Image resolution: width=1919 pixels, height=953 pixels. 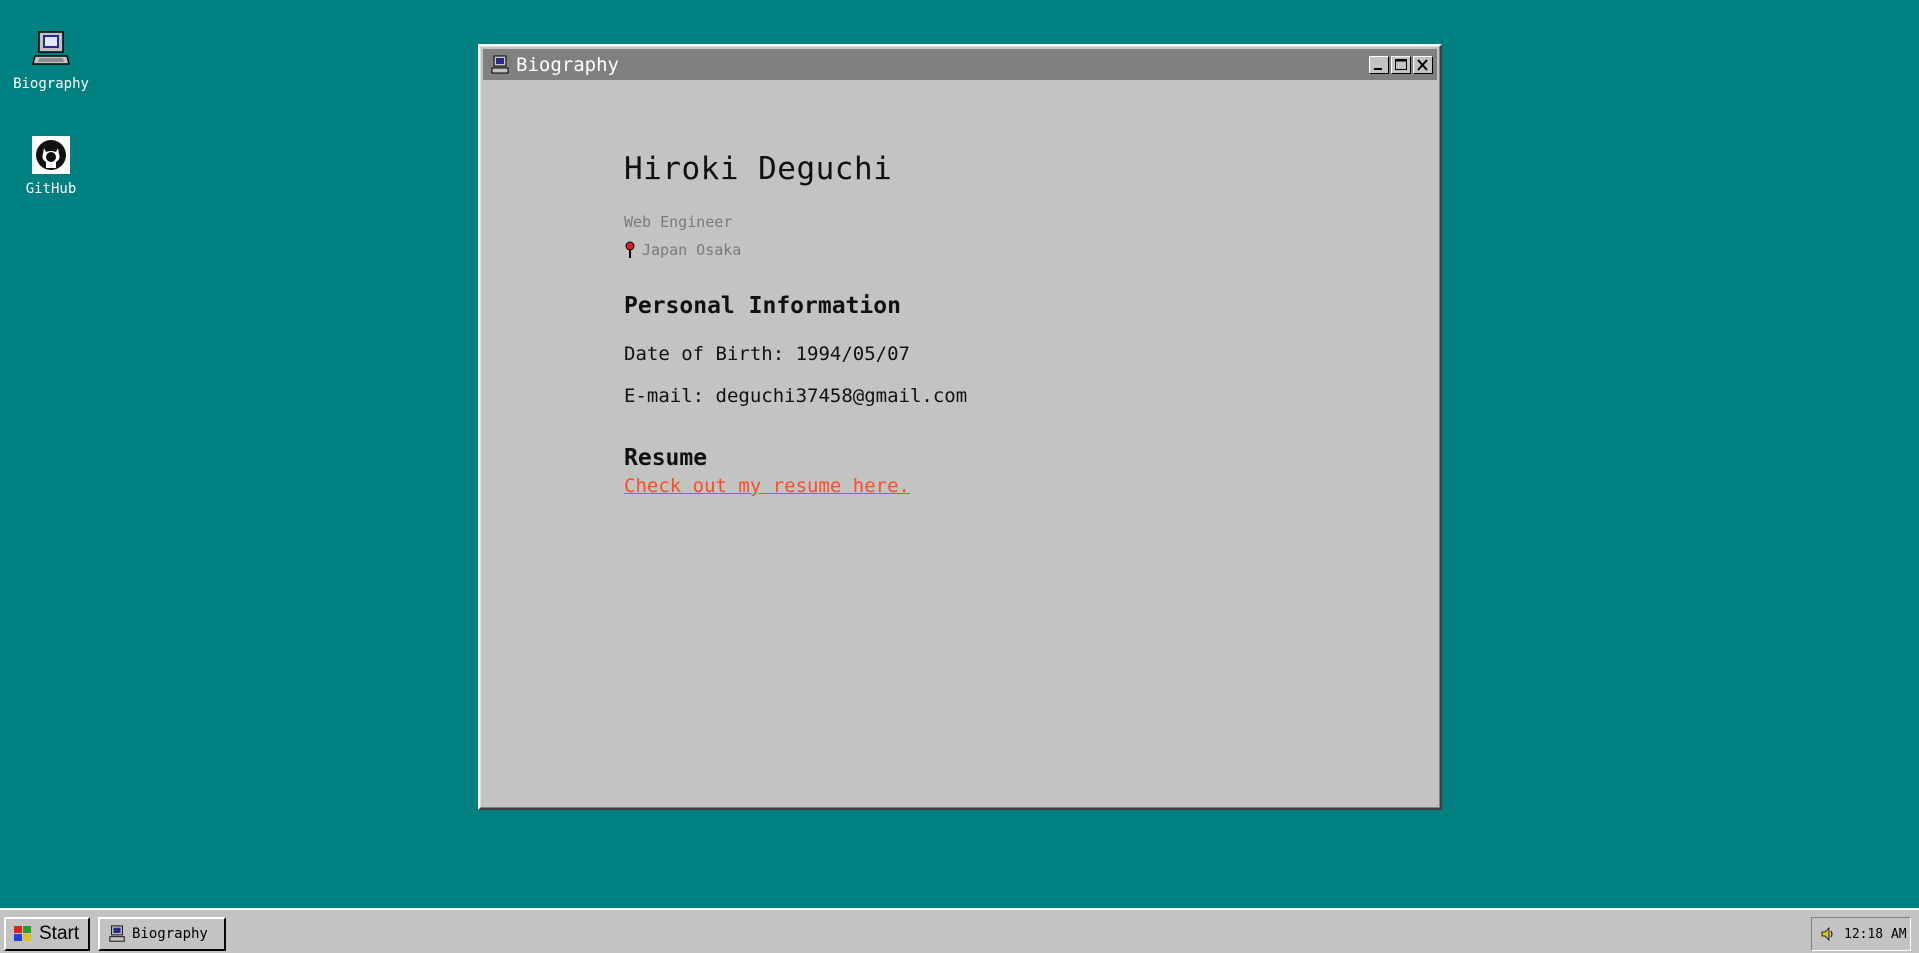 I want to click on resume-link: Check out my resume here., so click(x=767, y=486).